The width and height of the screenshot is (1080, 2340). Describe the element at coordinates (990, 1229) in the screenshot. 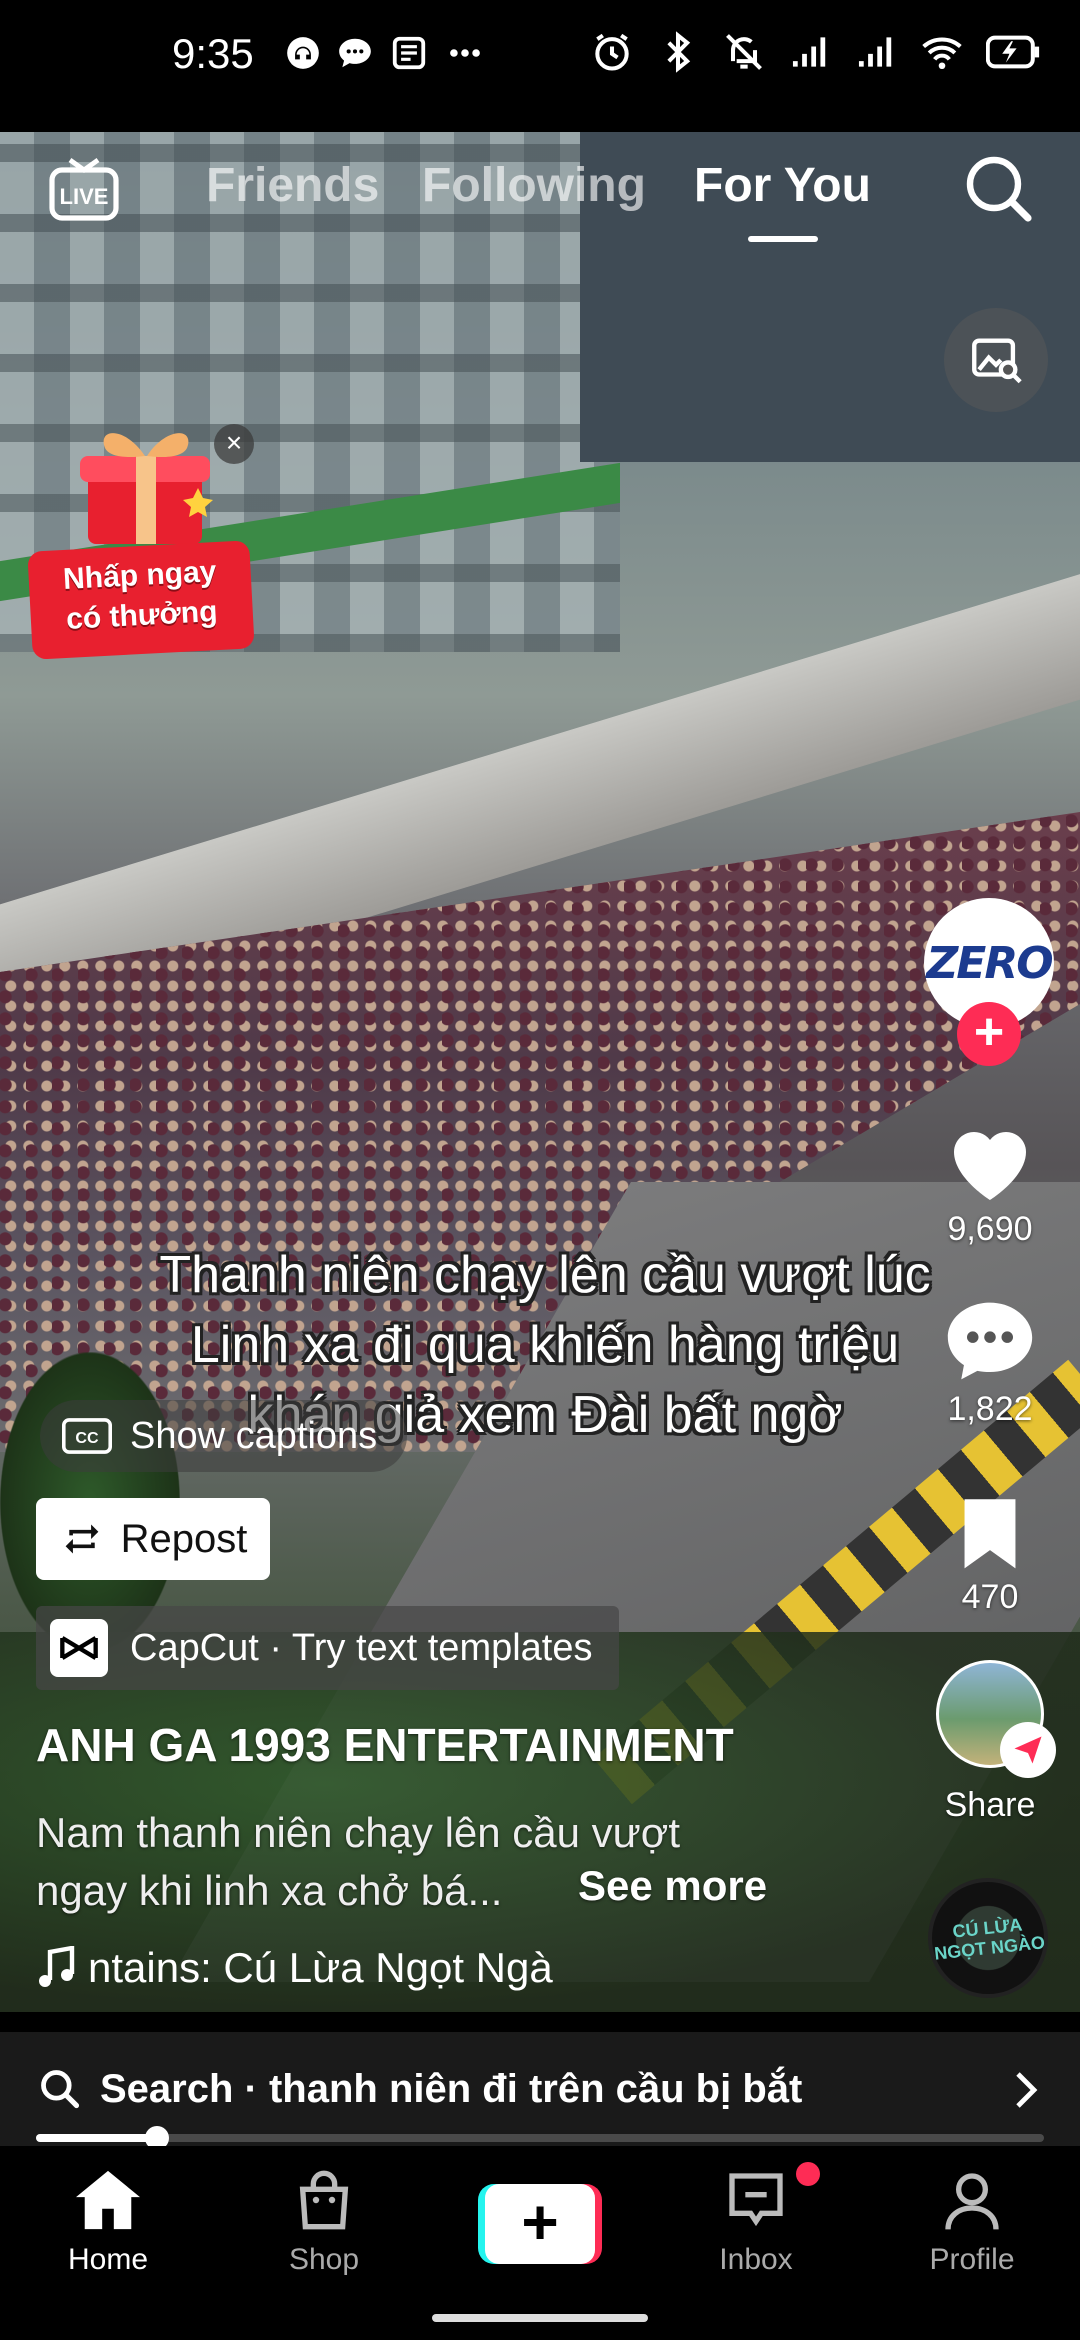

I see `like-count: 9,690` at that location.